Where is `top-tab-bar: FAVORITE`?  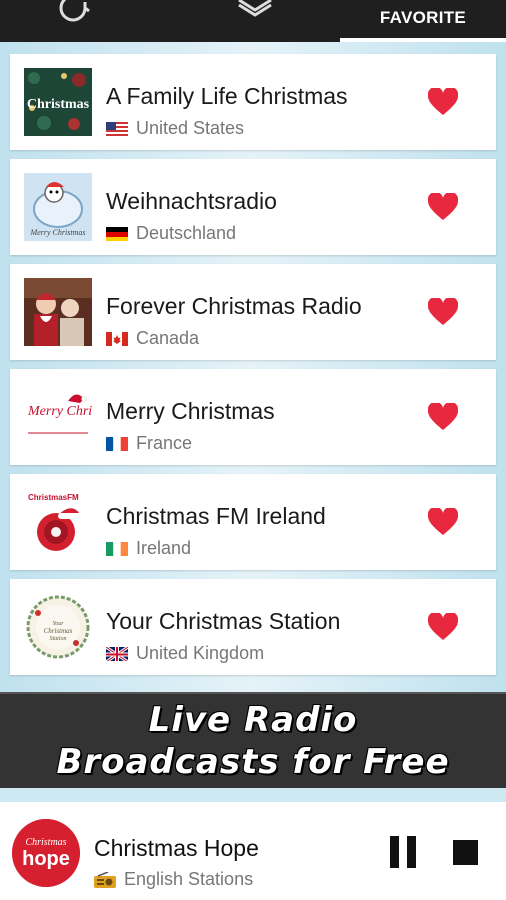 top-tab-bar: FAVORITE is located at coordinates (253, 21).